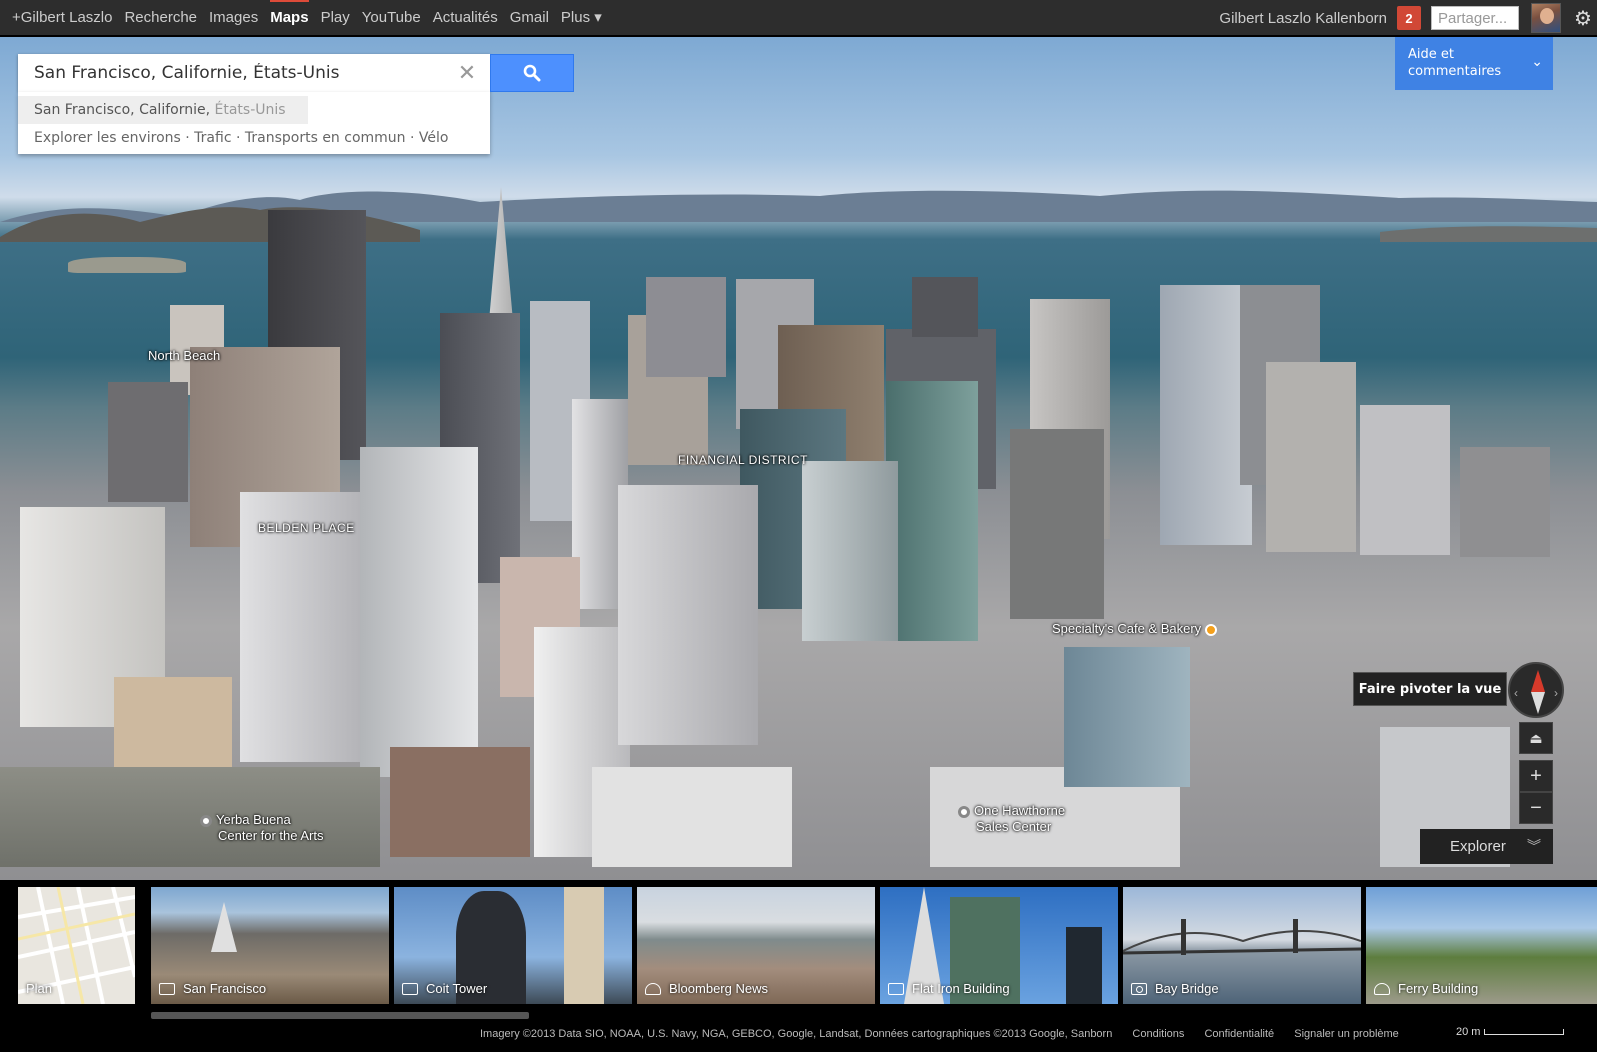 The image size is (1597, 1052). What do you see at coordinates (529, 18) in the screenshot?
I see `nav-gmail: Gmail` at bounding box center [529, 18].